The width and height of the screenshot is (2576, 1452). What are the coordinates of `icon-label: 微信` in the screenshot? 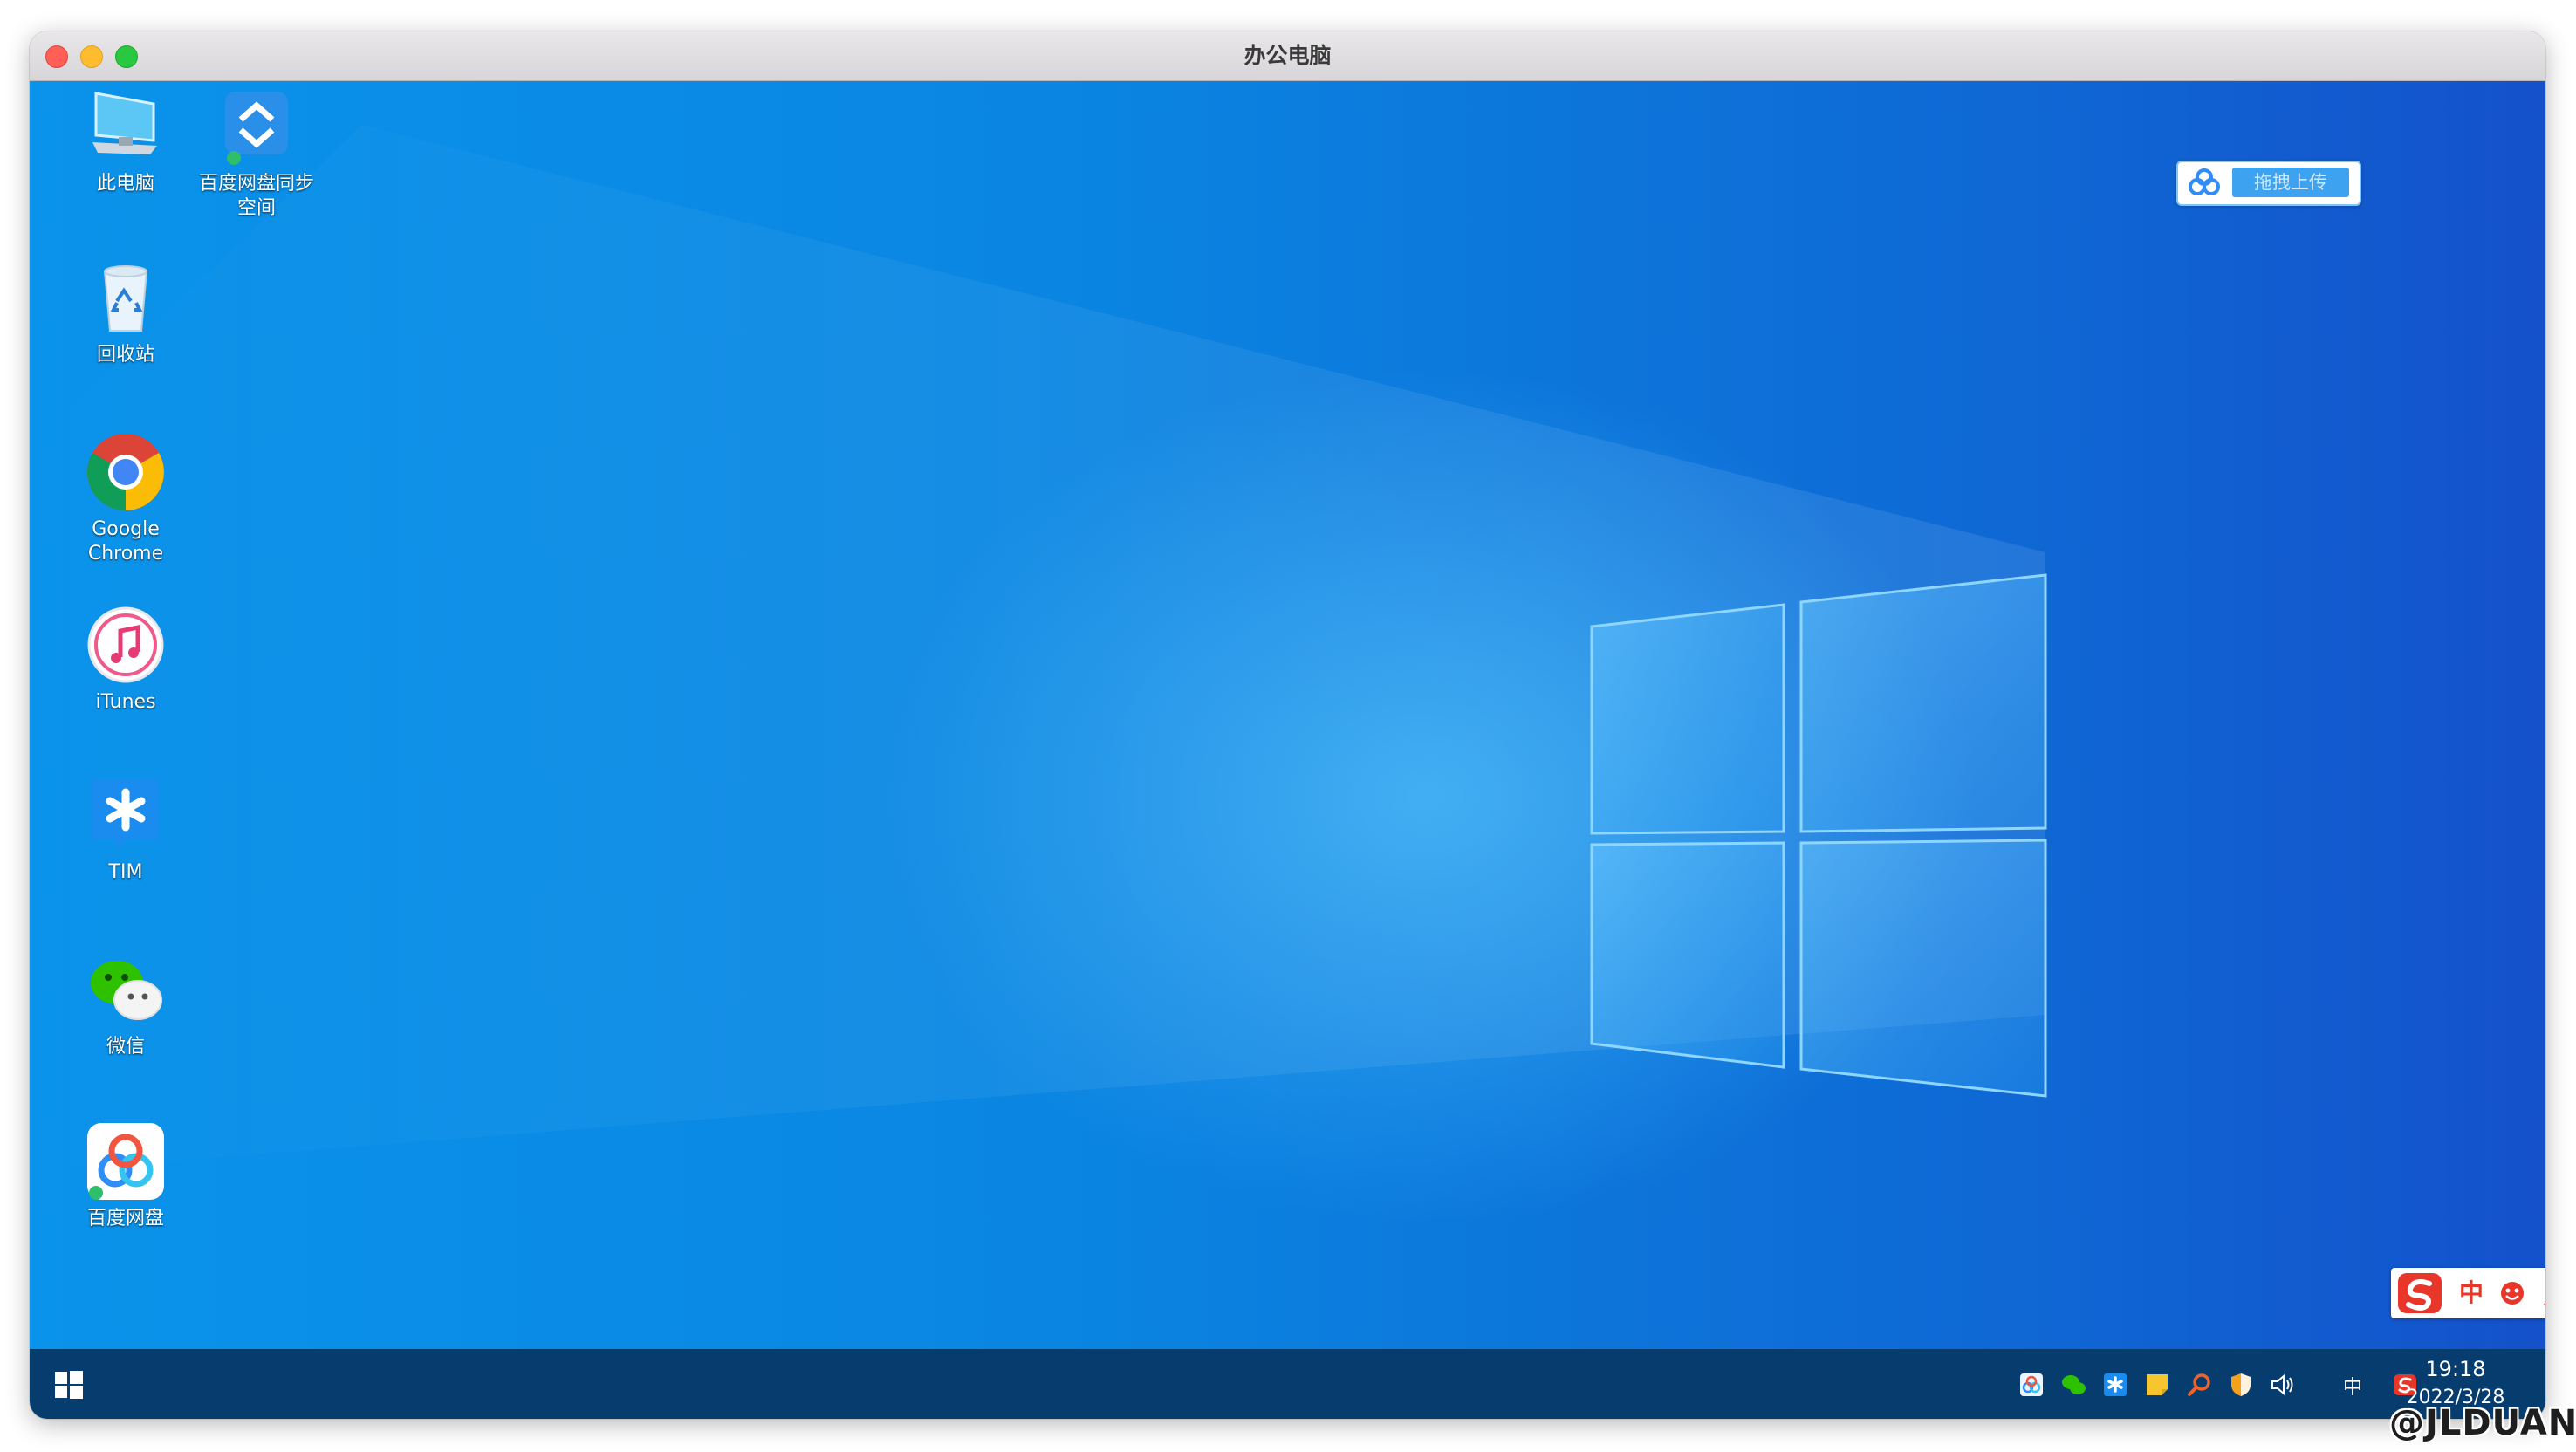 It's located at (125, 1047).